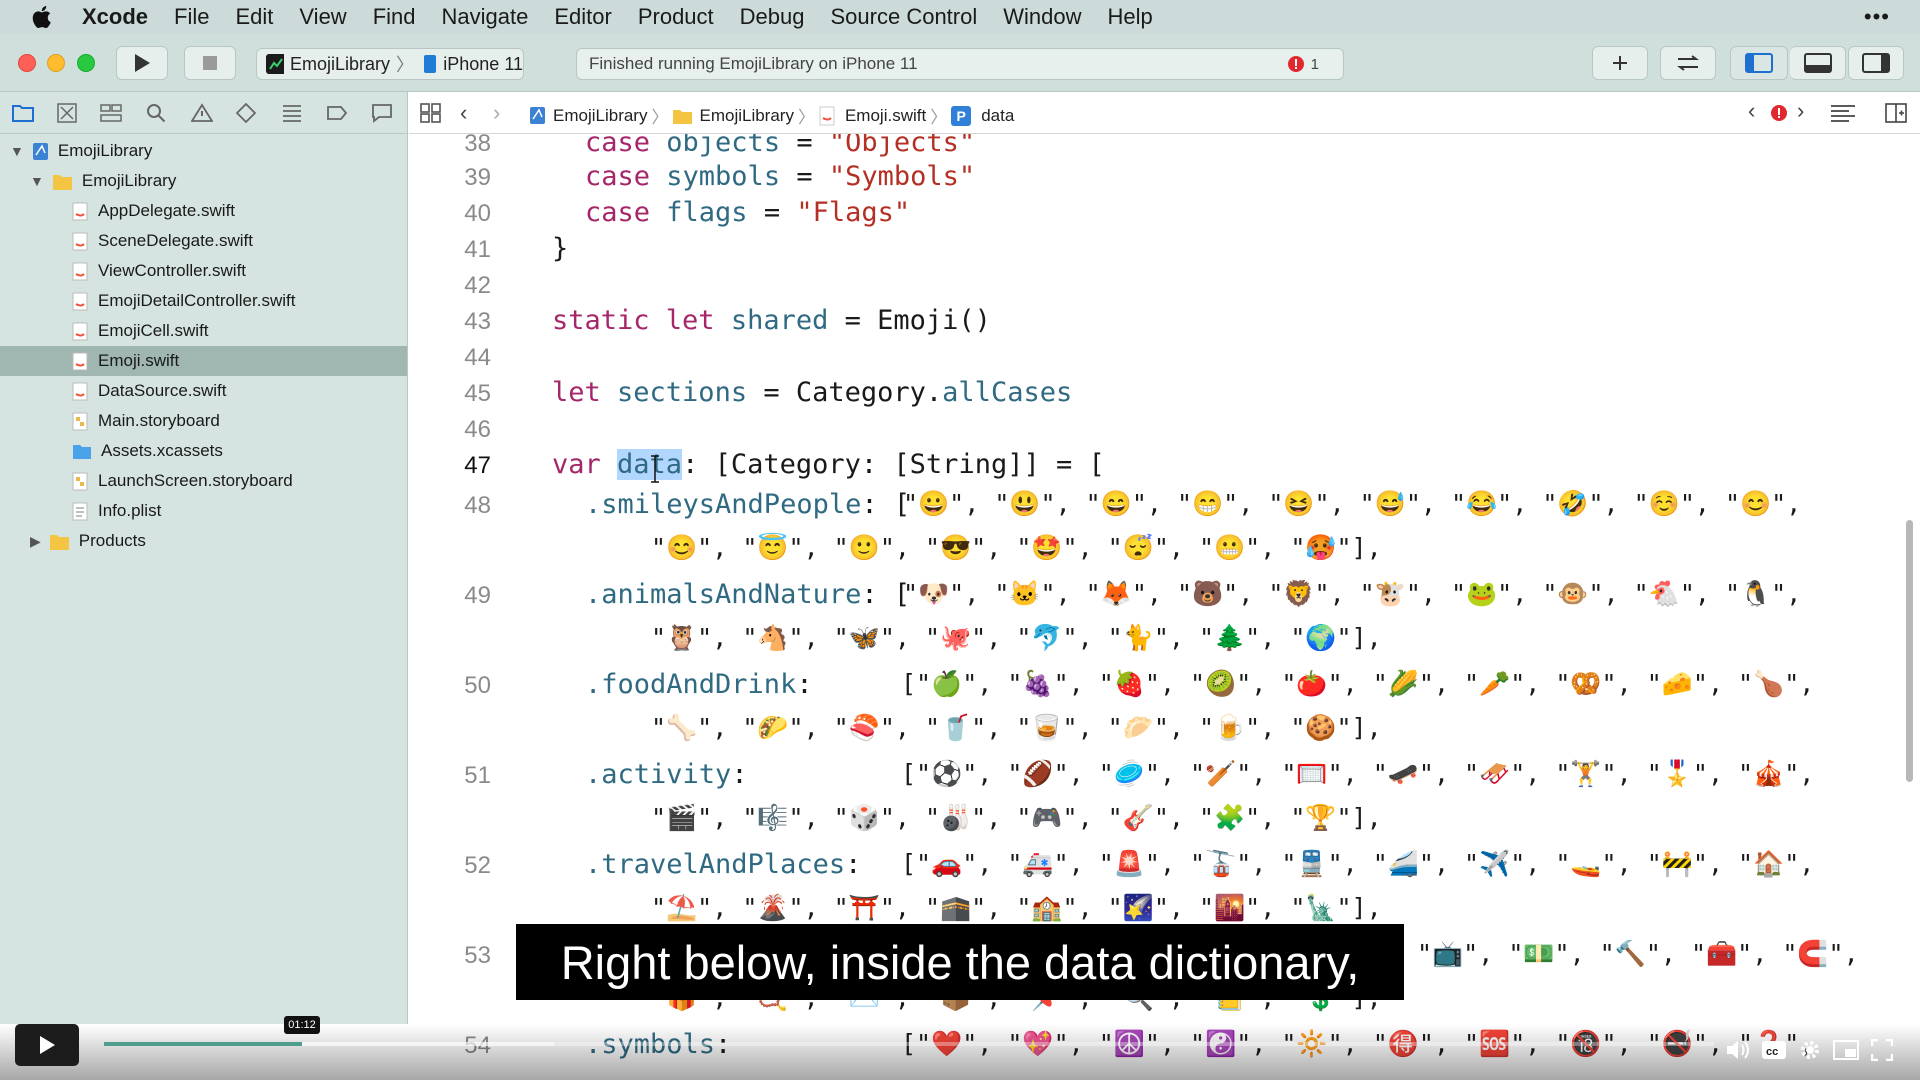 The width and height of the screenshot is (1920, 1080). I want to click on xcode-project-icon, so click(537, 115).